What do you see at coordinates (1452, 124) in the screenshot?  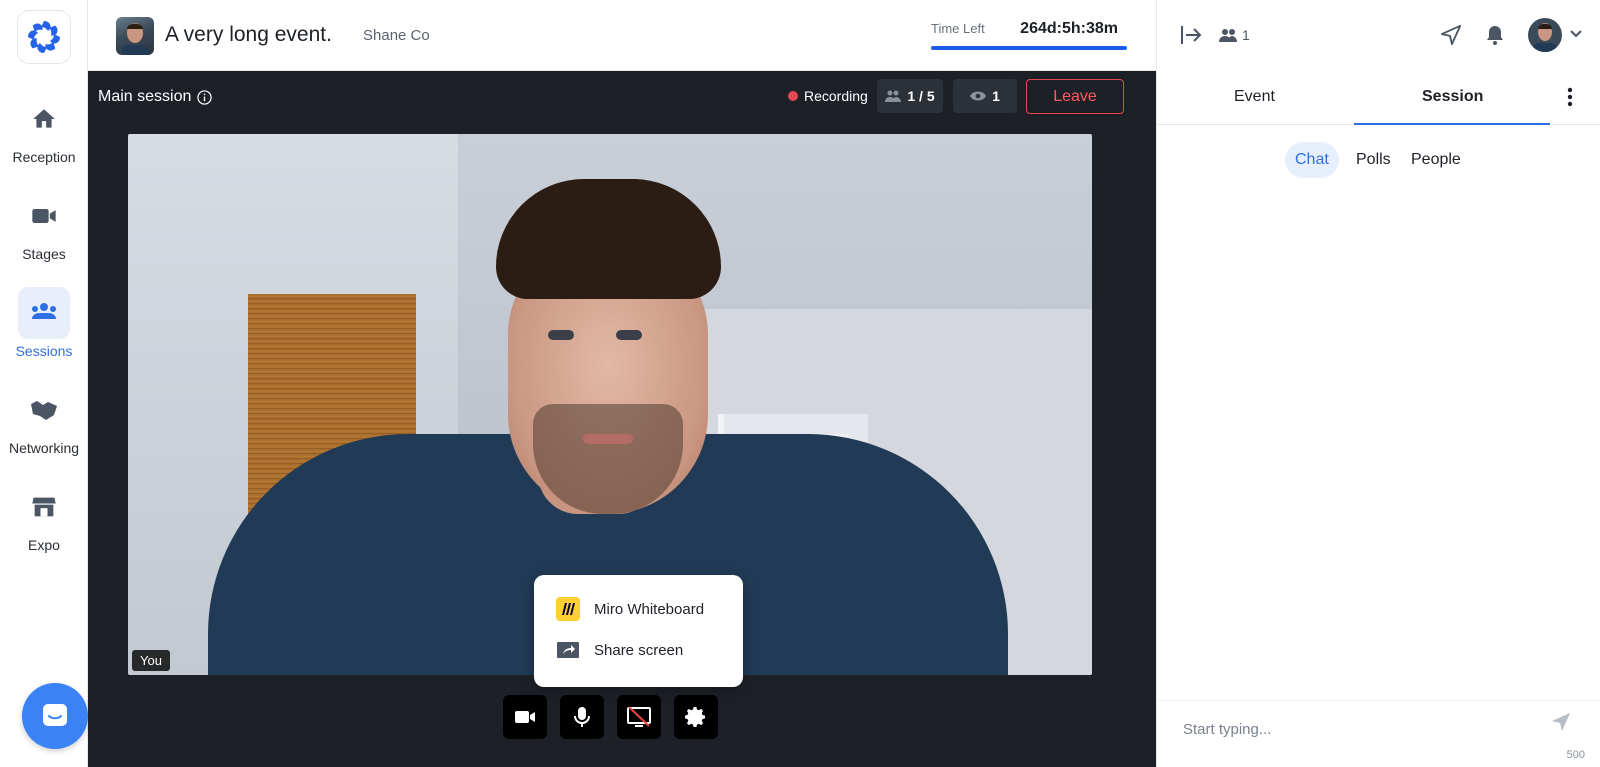 I see `active-tab-indicator` at bounding box center [1452, 124].